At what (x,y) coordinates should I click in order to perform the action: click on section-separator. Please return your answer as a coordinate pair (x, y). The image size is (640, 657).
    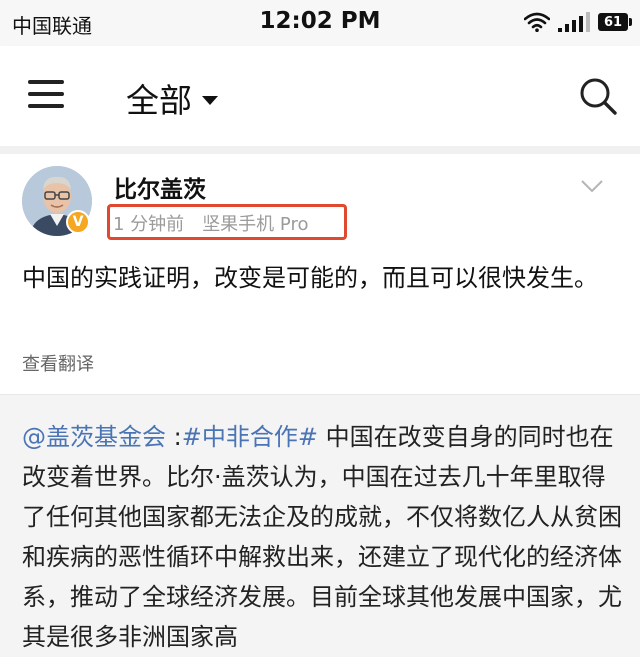
    Looking at the image, I should click on (320, 150).